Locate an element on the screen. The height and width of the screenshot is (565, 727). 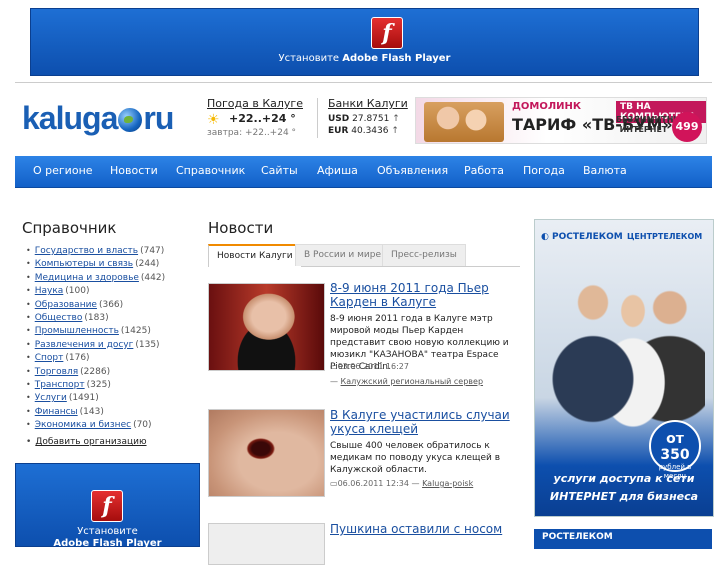
directory-item: Медицина и здоровье(442) is located at coordinates (95, 277).